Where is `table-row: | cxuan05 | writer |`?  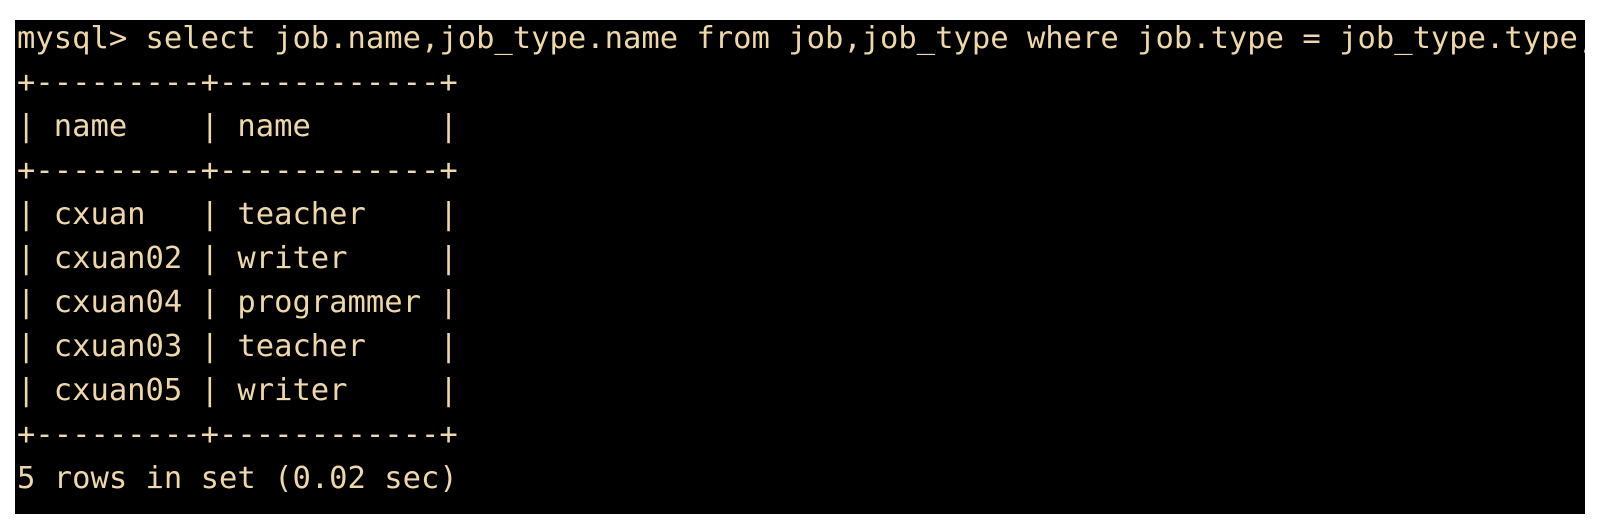 table-row: | cxuan05 | writer | is located at coordinates (237, 390).